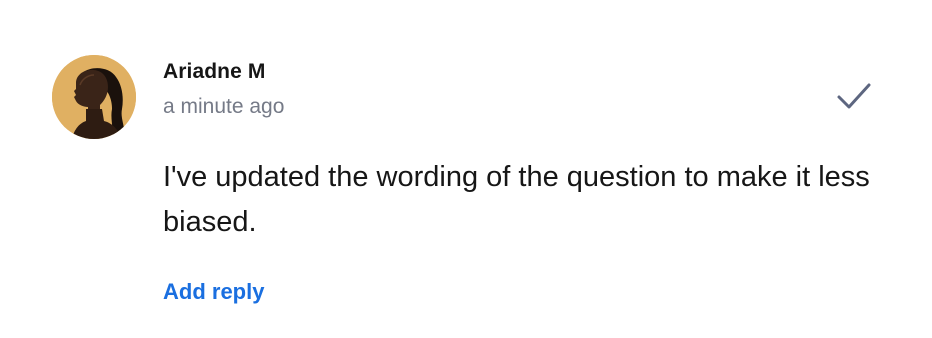 The height and width of the screenshot is (338, 932). What do you see at coordinates (214, 71) in the screenshot?
I see `author-name: Ariadne M` at bounding box center [214, 71].